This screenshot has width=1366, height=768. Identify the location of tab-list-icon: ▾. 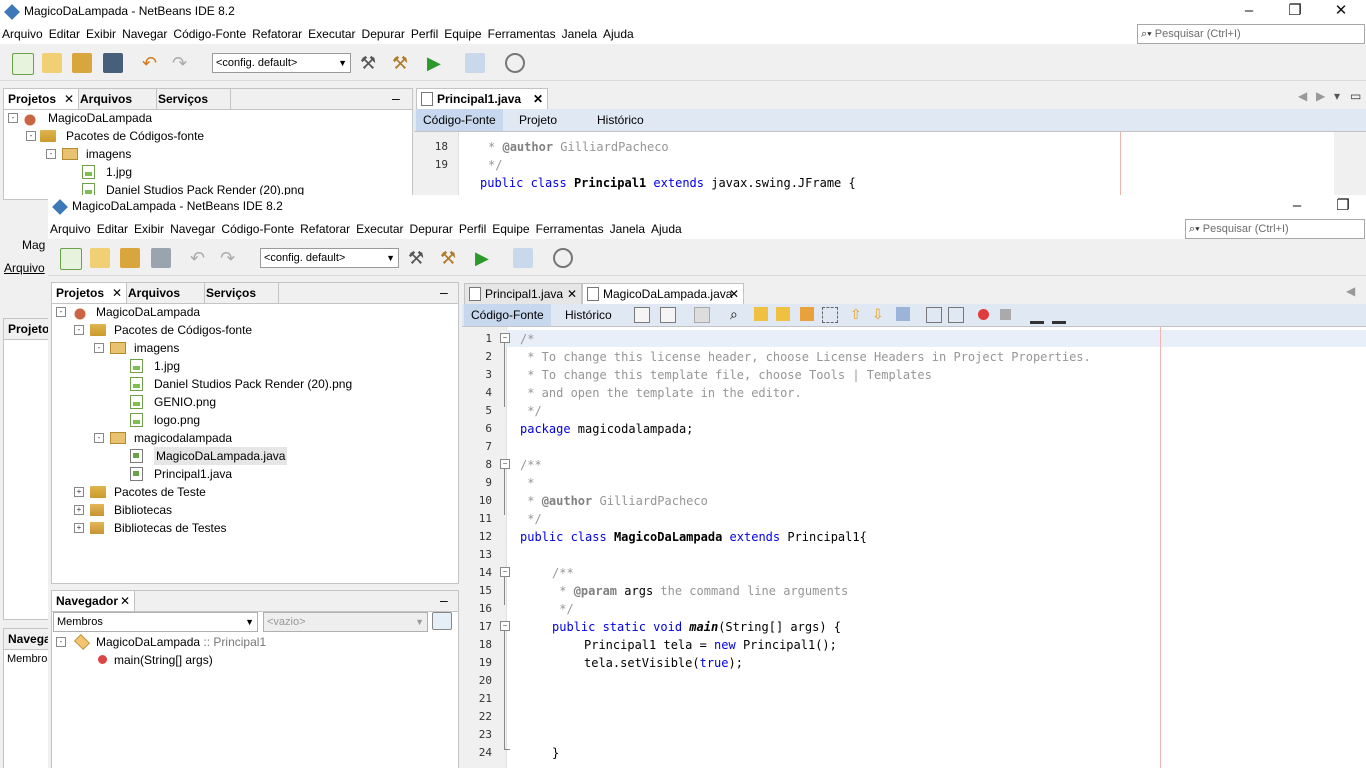
(1337, 96).